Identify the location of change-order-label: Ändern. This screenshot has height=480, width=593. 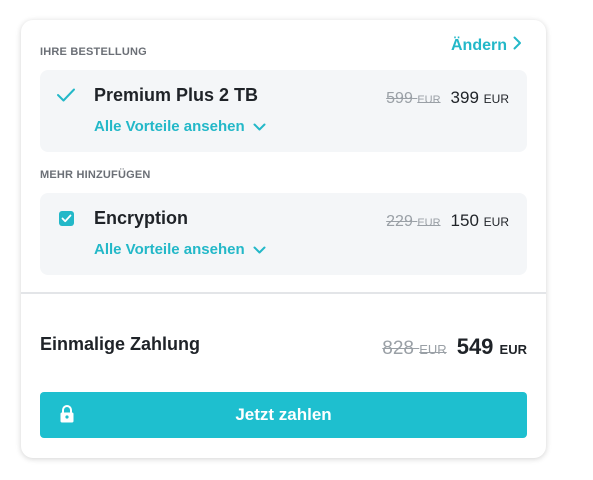
(479, 45).